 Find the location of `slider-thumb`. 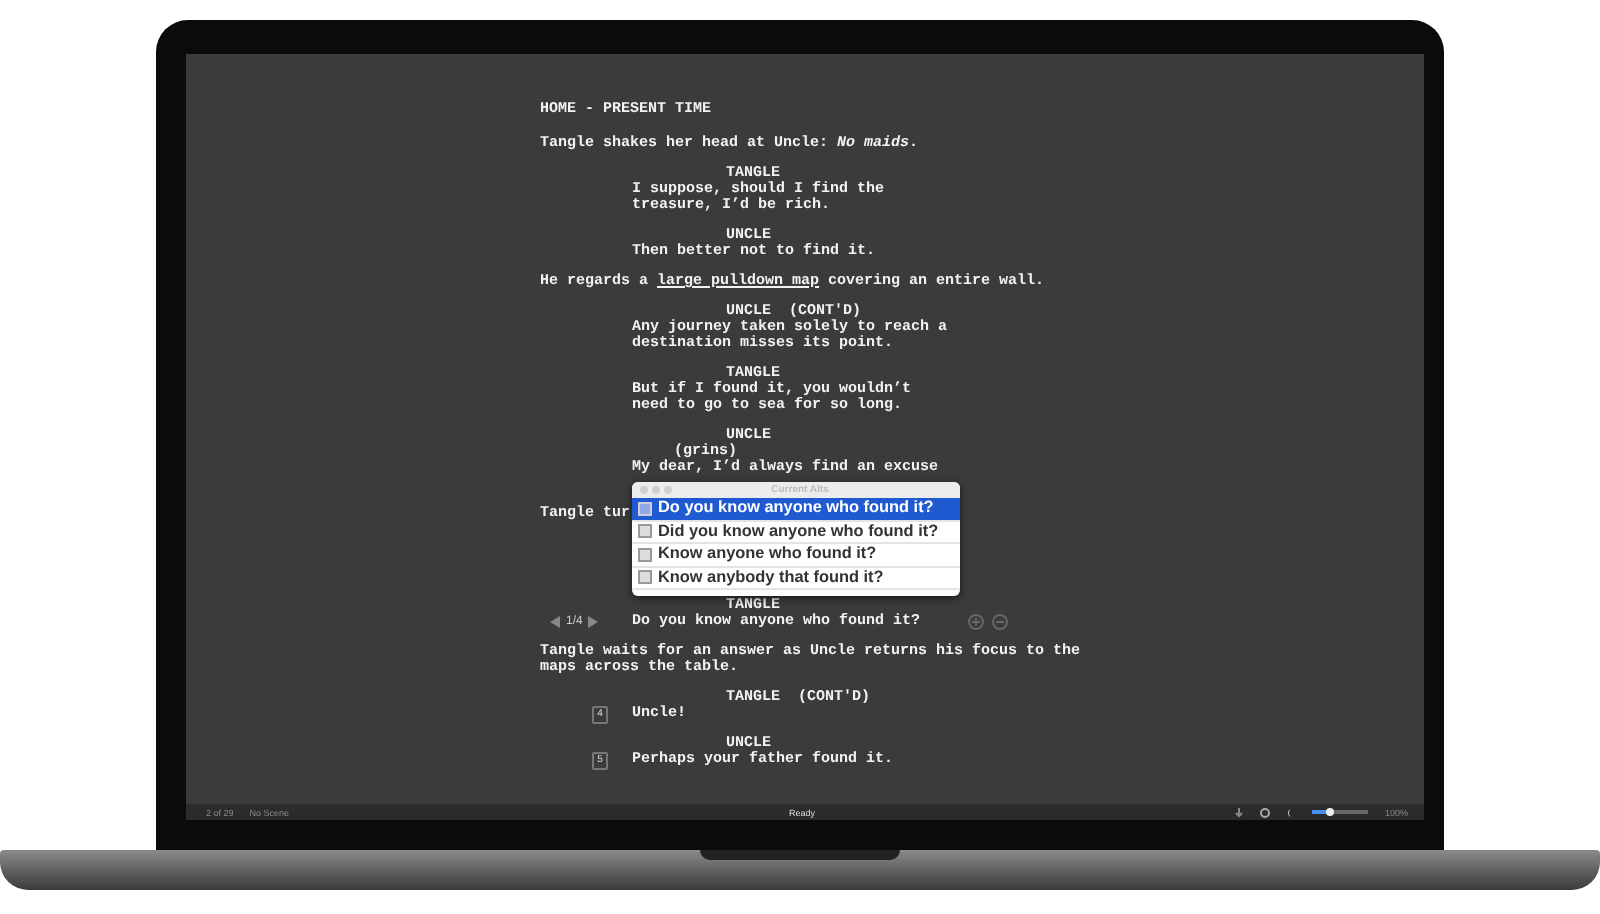

slider-thumb is located at coordinates (1329, 812).